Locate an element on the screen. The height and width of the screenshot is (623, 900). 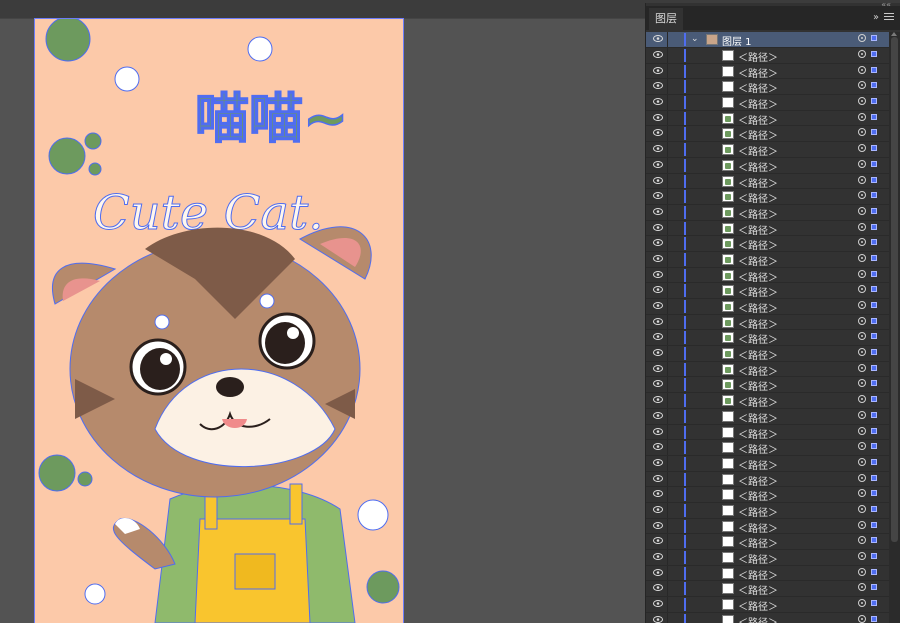
scroll-thumb is located at coordinates (894, 289).